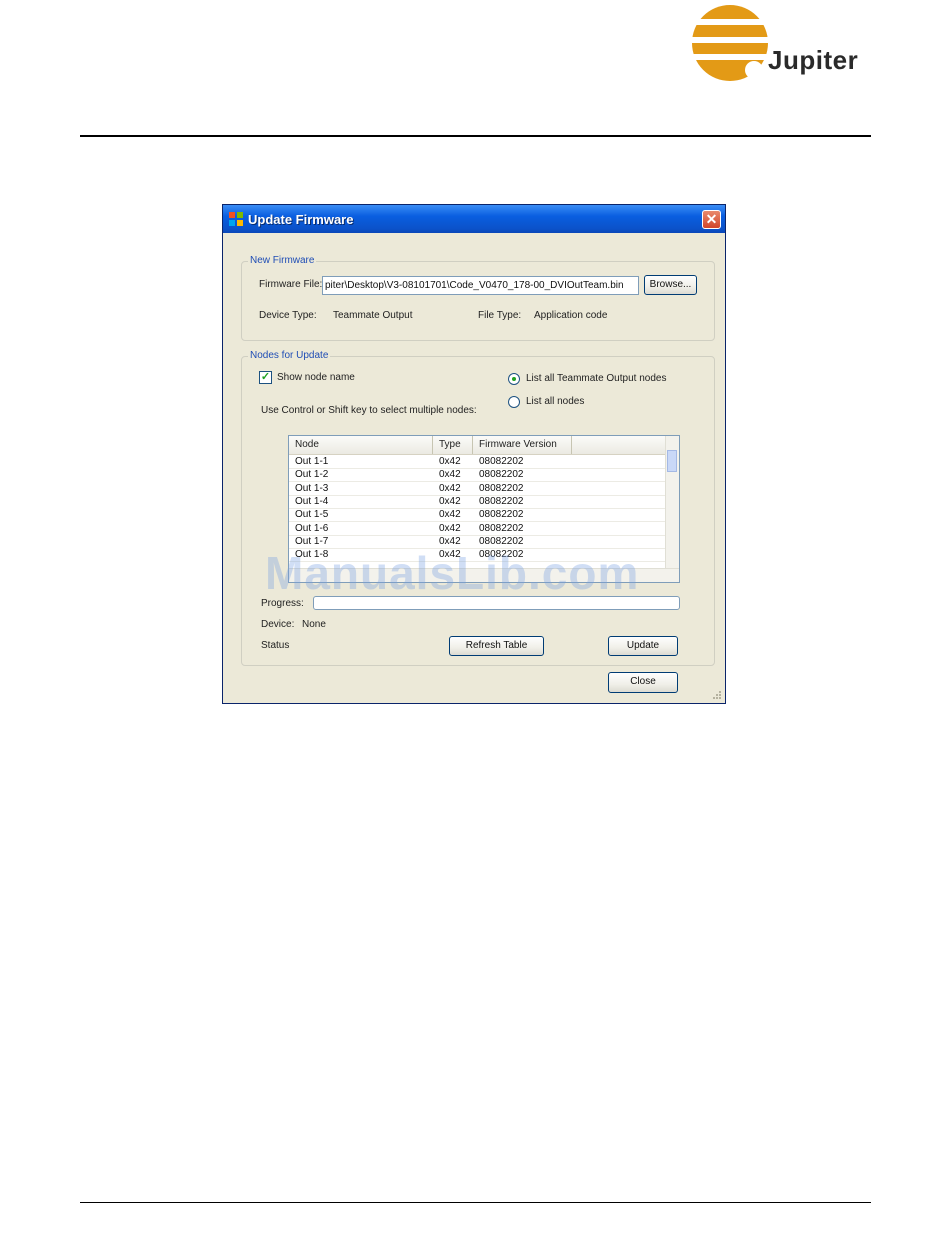 This screenshot has width=950, height=1254. I want to click on nodes-legend: Nodes for Update, so click(289, 355).